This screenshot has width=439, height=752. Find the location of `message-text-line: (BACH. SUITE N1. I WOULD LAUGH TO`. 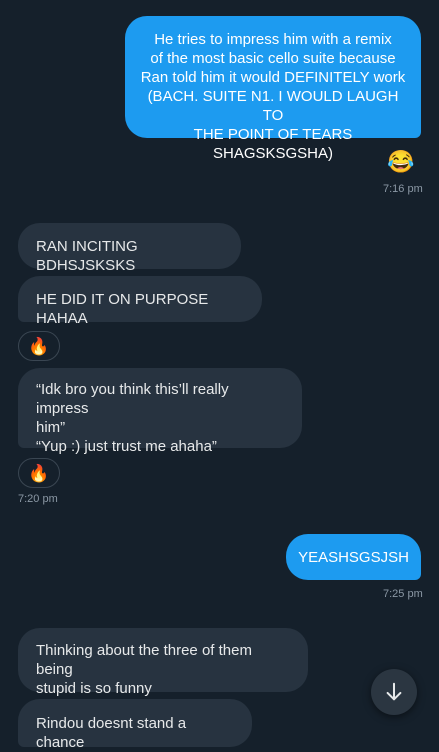

message-text-line: (BACH. SUITE N1. I WOULD LAUGH TO is located at coordinates (273, 106).